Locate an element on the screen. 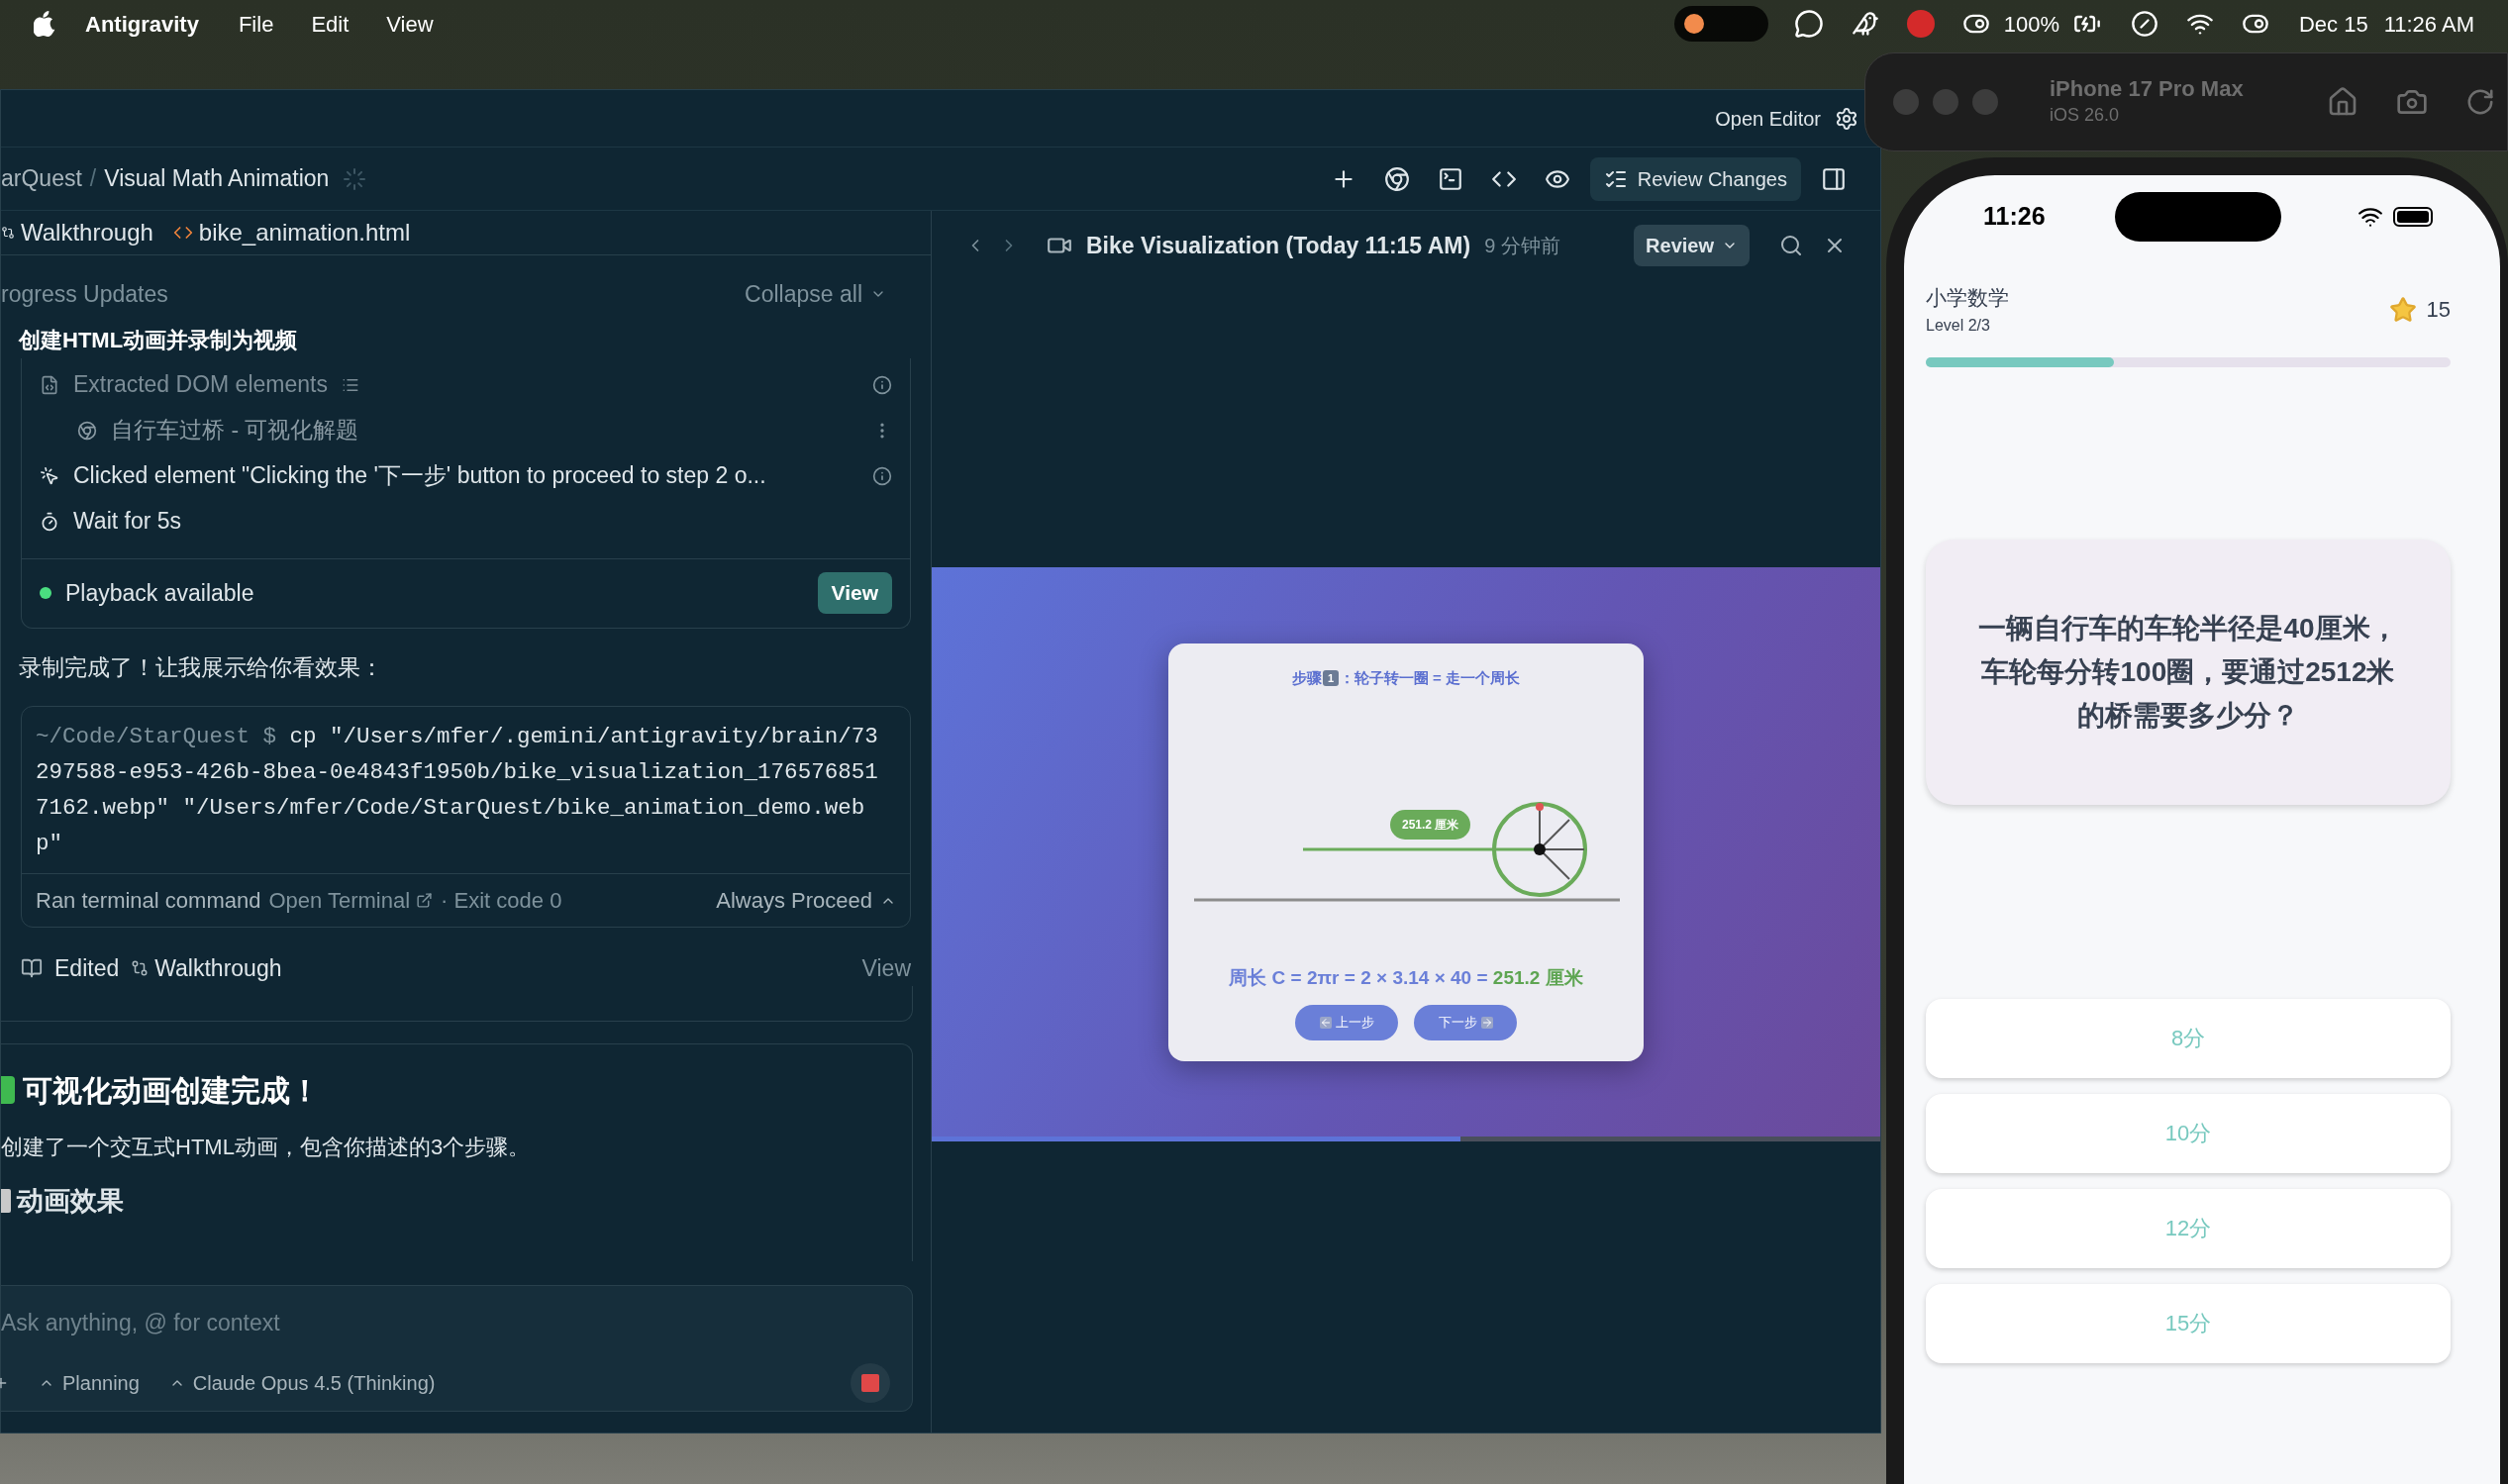 This screenshot has height=1484, width=2508. review-changes-button: Review Changes is located at coordinates (1695, 178).